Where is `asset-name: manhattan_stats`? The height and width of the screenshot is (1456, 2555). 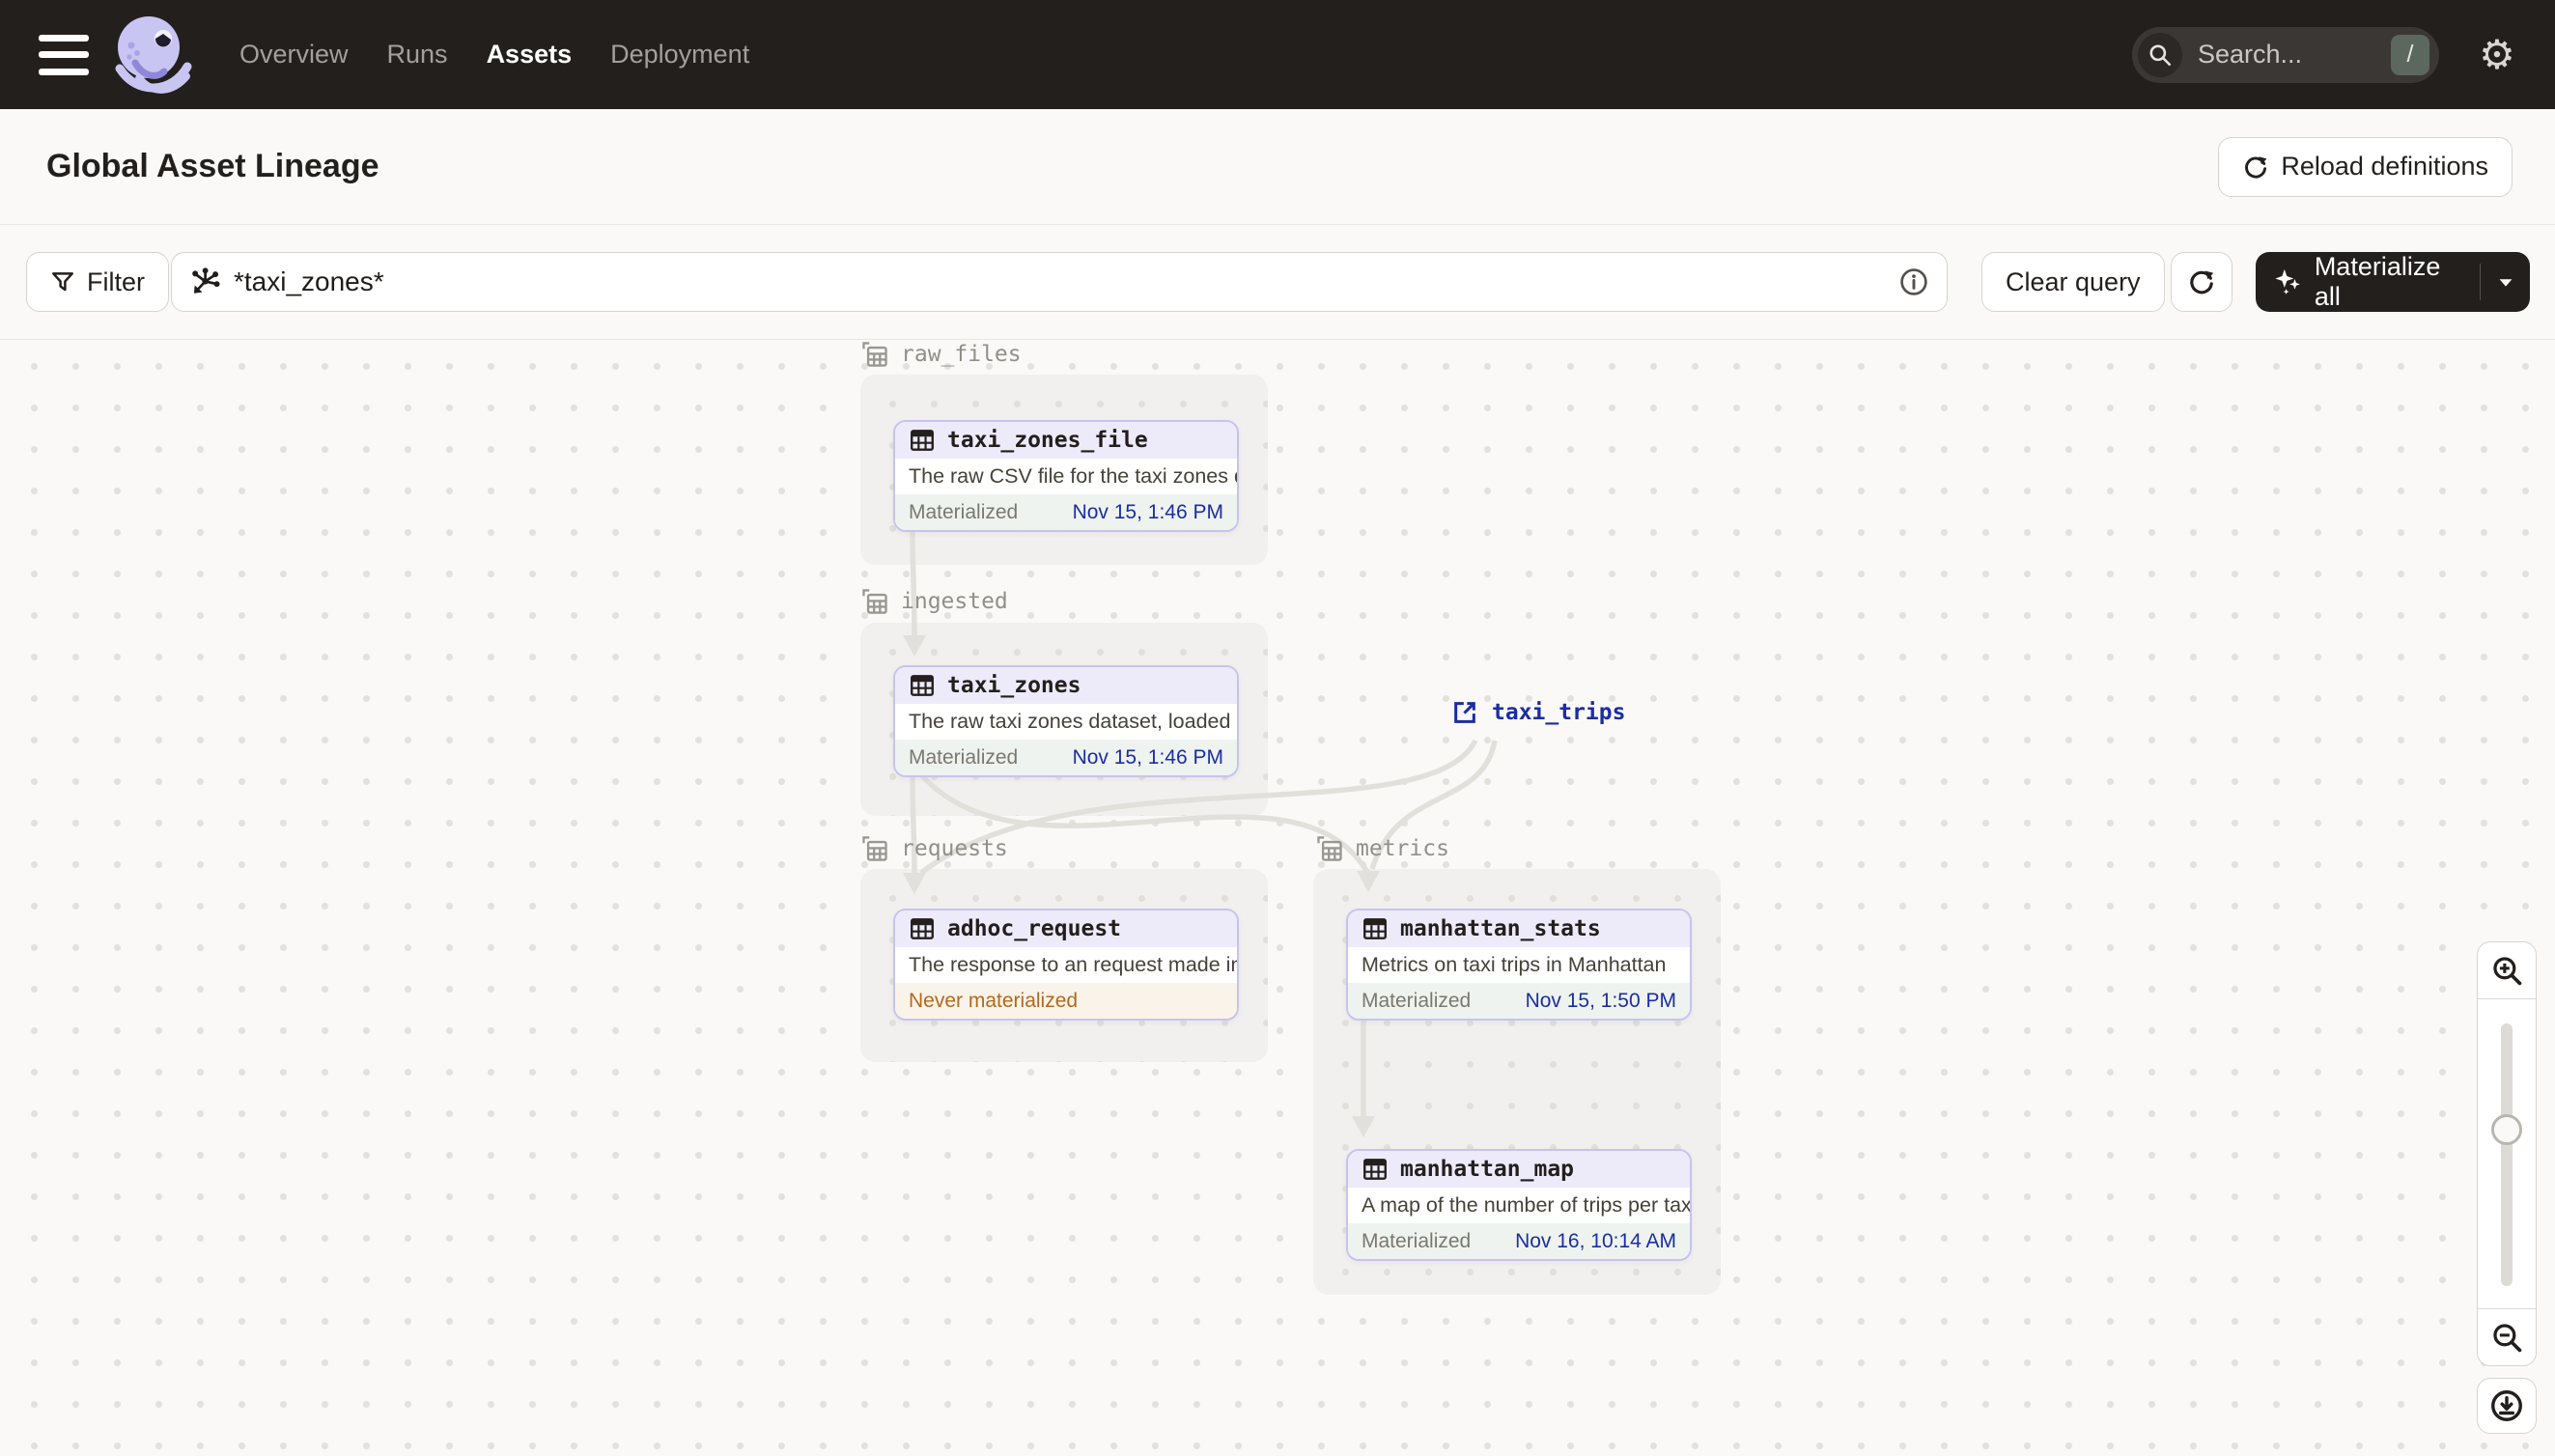 asset-name: manhattan_stats is located at coordinates (1500, 929).